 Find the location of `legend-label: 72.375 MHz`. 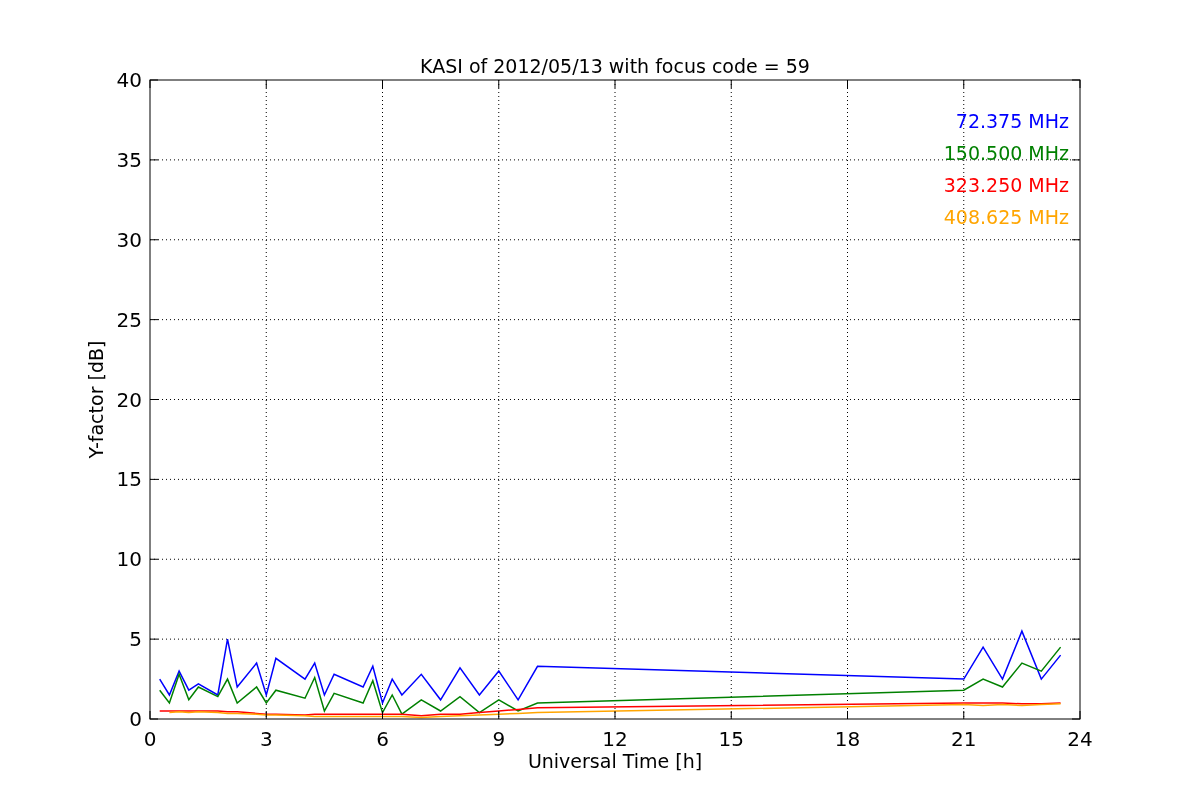

legend-label: 72.375 MHz is located at coordinates (1012, 121).